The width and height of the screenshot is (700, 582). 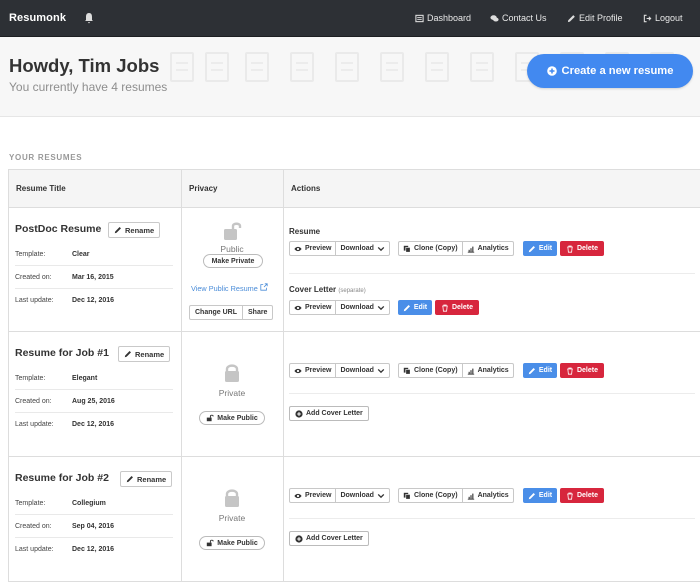 What do you see at coordinates (84, 65) in the screenshot?
I see `page-title: Howdy, Tim Jobs` at bounding box center [84, 65].